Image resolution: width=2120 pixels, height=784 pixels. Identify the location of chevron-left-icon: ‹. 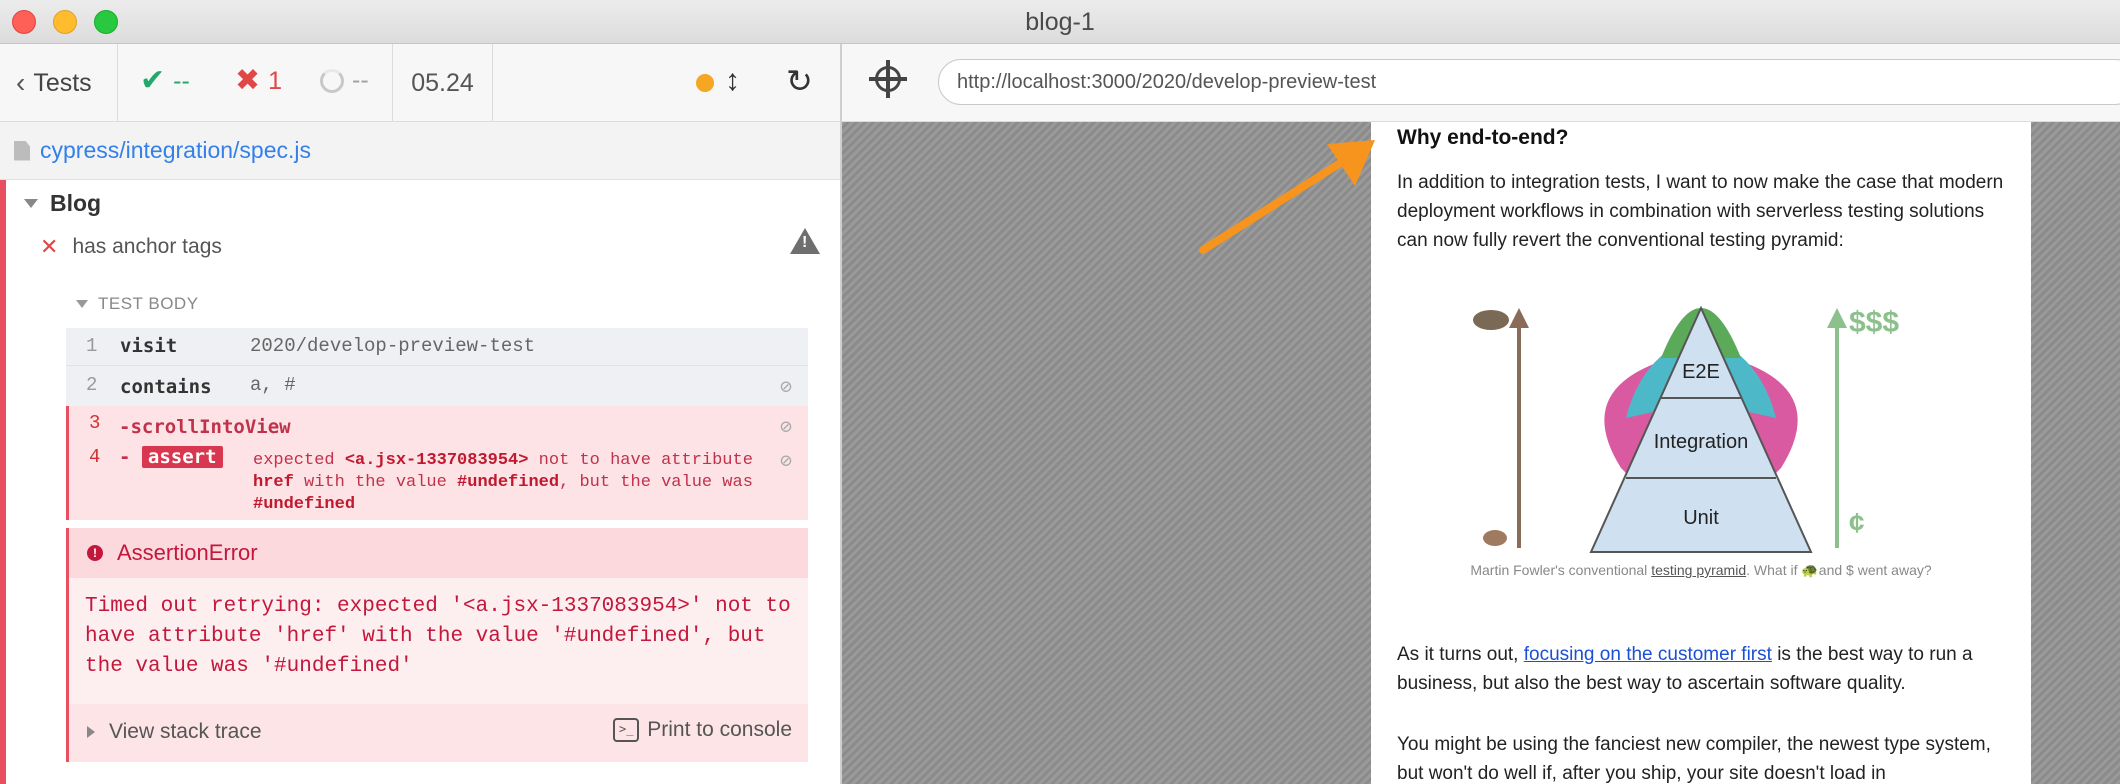
(21, 82).